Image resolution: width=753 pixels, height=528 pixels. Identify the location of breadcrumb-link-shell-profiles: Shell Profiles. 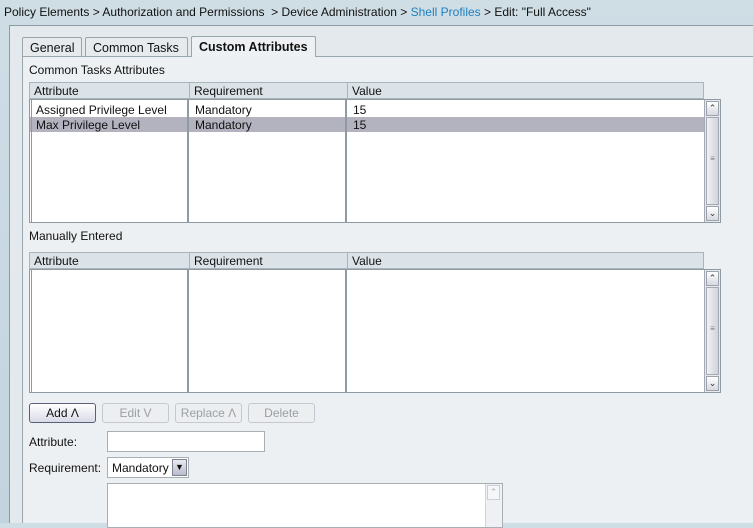
(446, 12).